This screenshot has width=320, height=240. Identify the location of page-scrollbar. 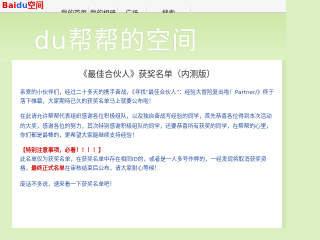
(284, 144).